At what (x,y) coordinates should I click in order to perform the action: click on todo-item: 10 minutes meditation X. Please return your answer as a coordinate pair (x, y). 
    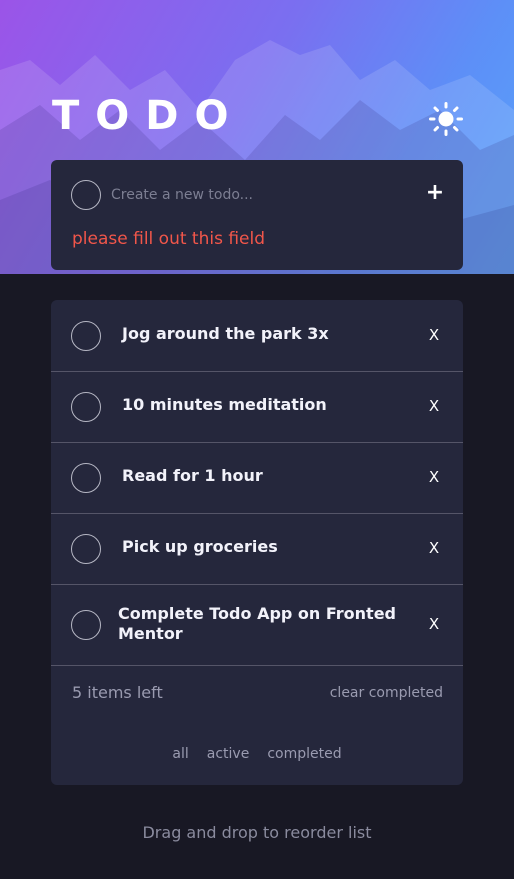
    Looking at the image, I should click on (257, 407).